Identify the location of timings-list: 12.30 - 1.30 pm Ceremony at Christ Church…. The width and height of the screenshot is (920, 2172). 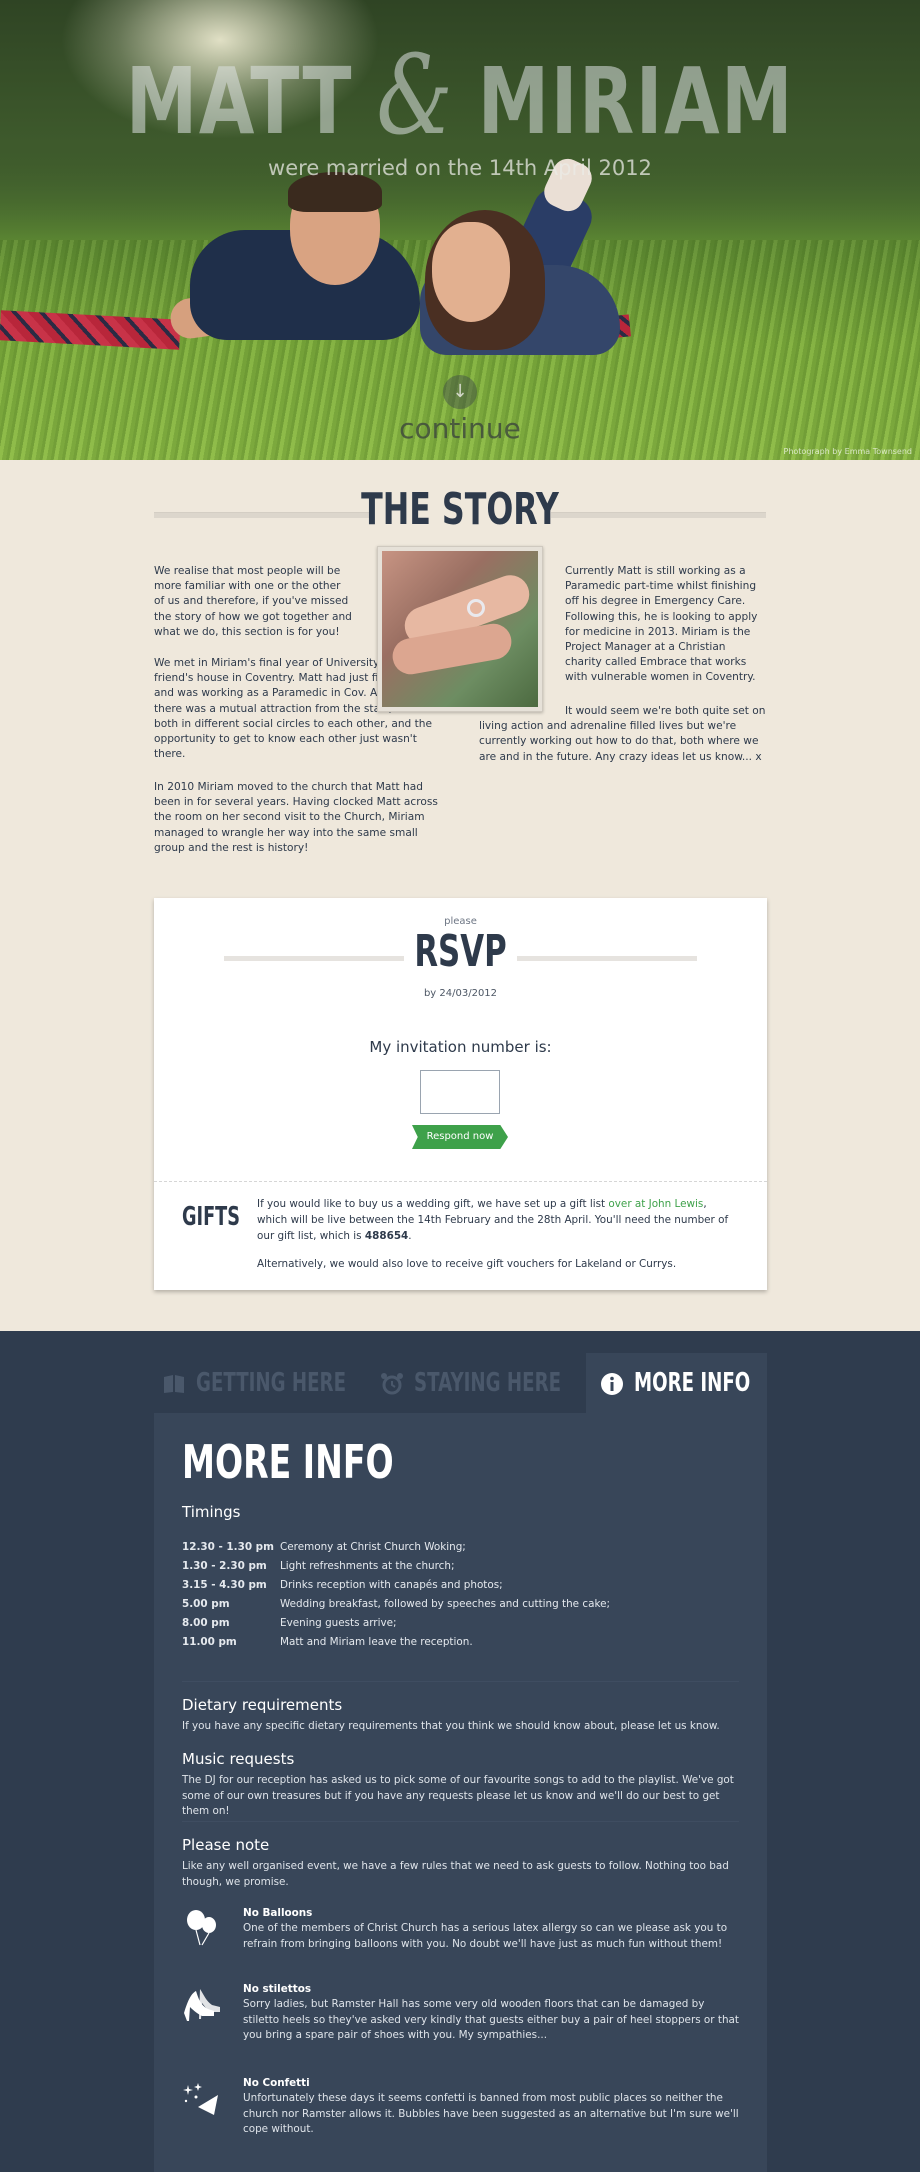
(396, 1598).